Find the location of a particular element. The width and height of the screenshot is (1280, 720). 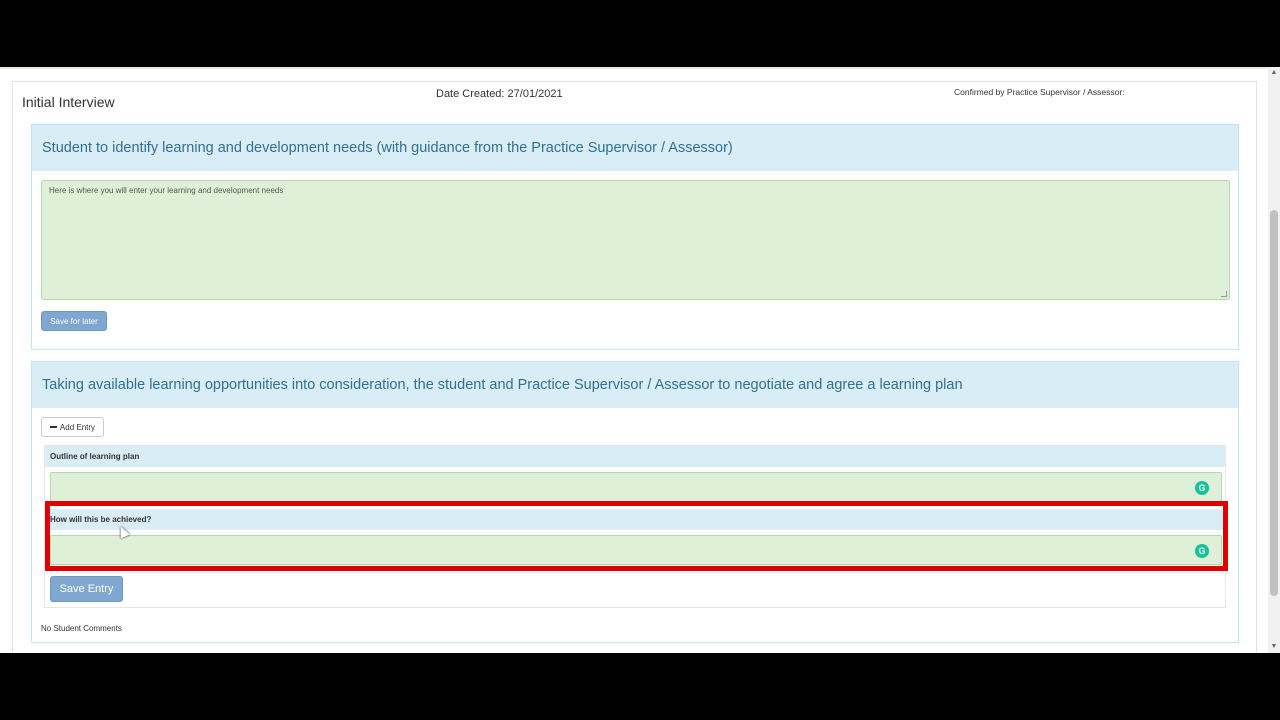

resize-handle is located at coordinates (1224, 294).